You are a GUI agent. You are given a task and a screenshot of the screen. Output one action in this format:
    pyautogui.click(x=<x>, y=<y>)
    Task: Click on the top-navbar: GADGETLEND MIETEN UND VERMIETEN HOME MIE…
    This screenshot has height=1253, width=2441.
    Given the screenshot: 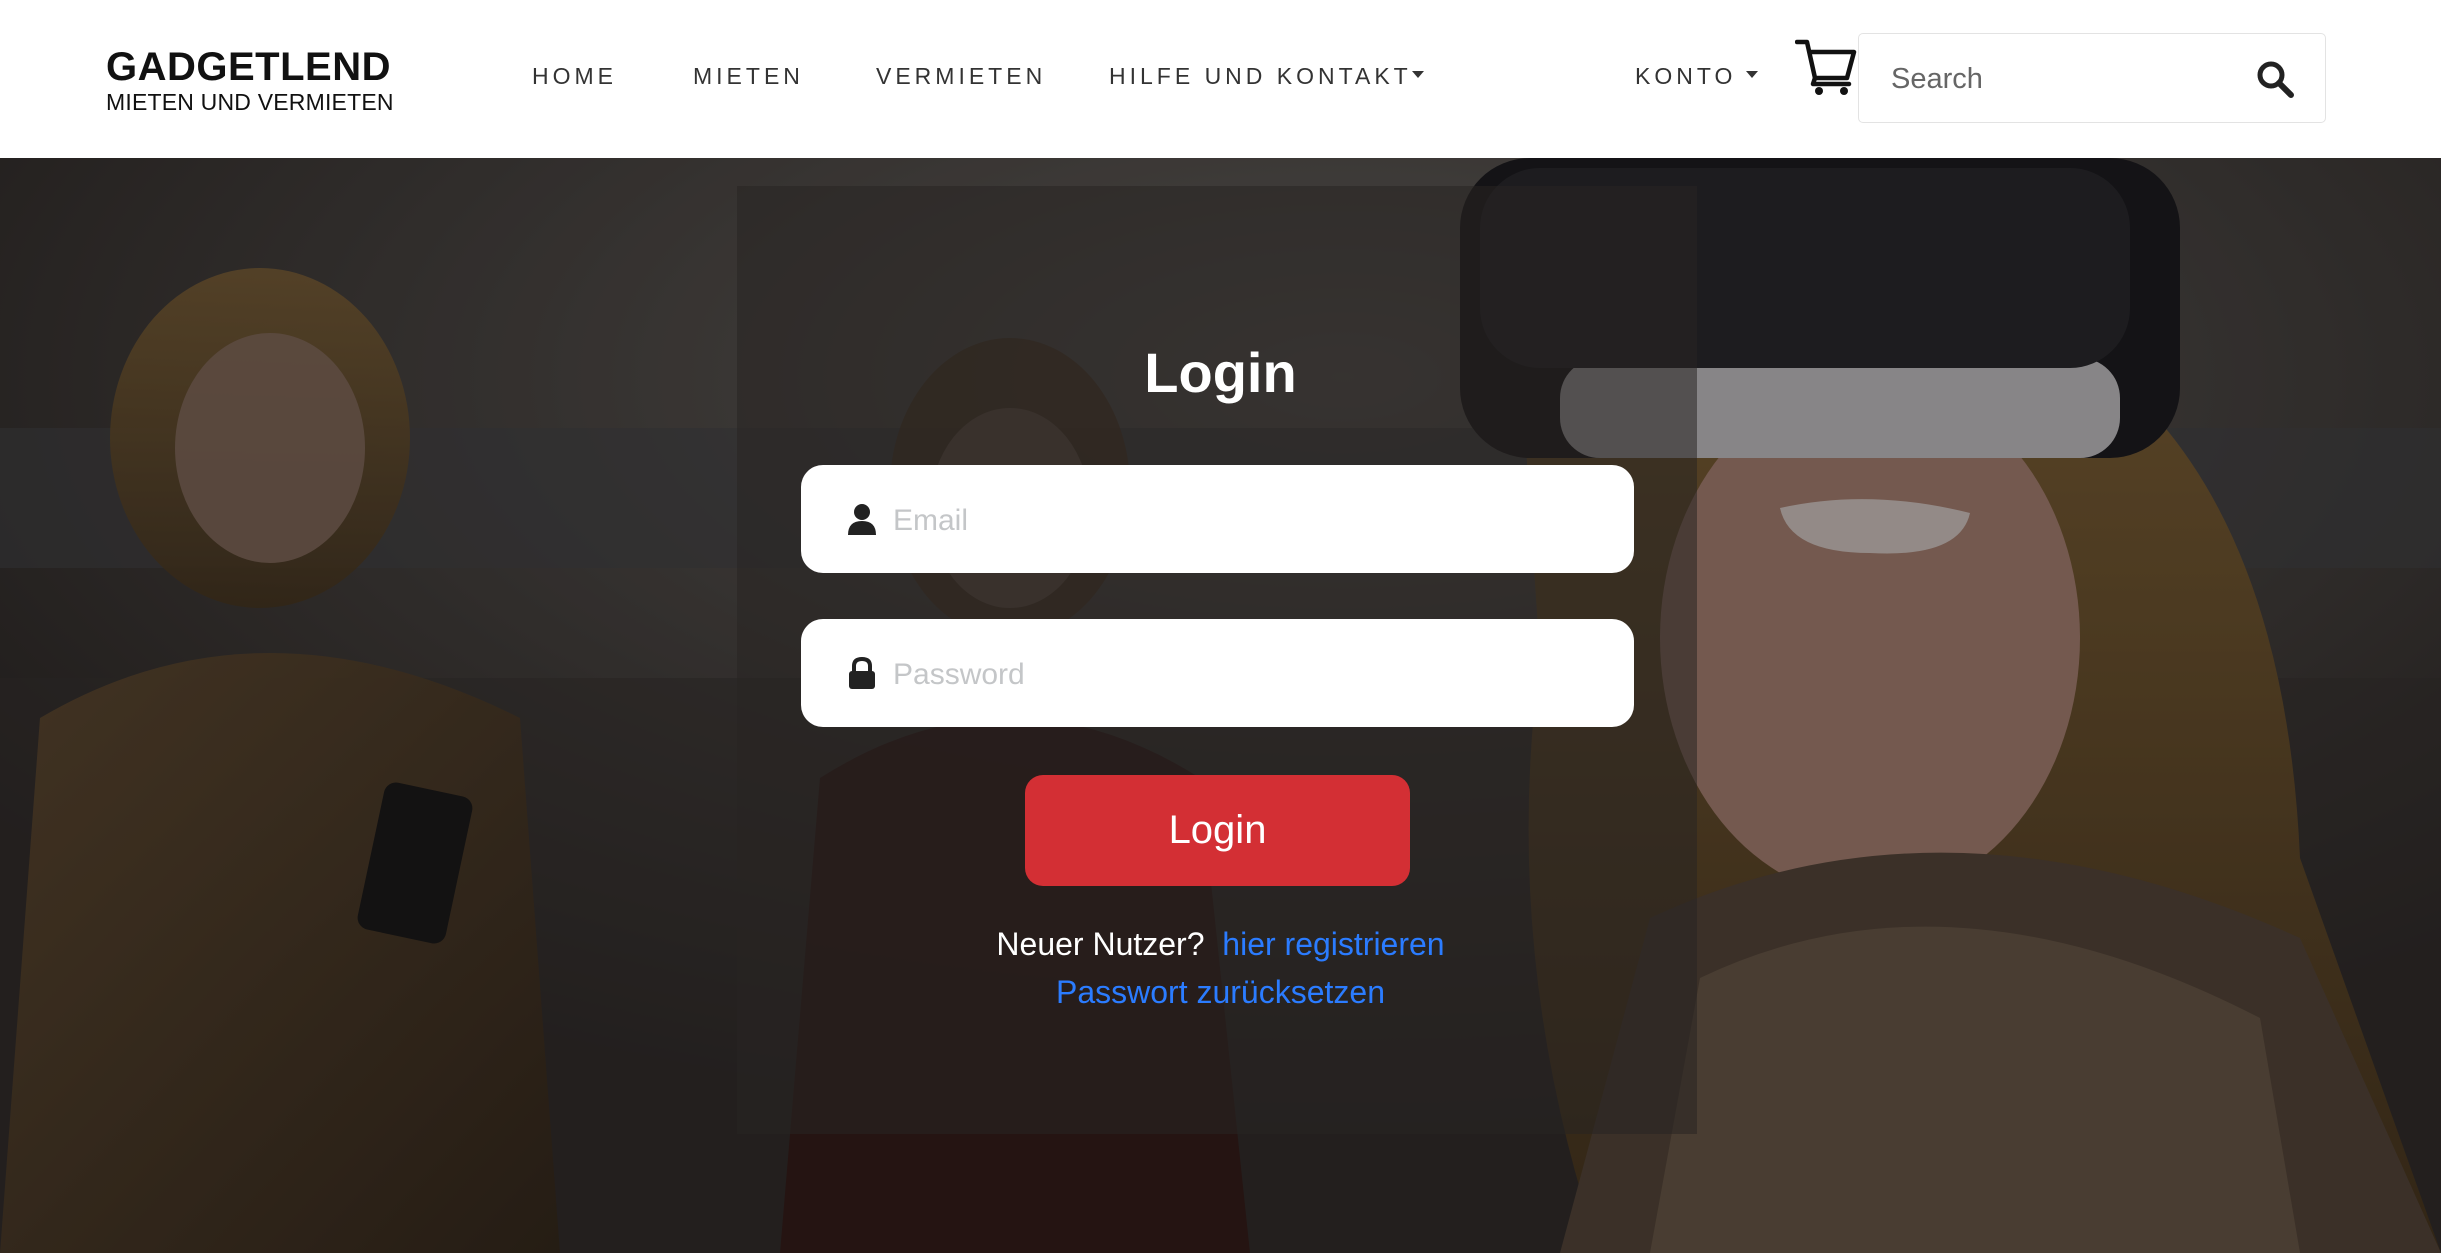 What is the action you would take?
    pyautogui.click(x=1220, y=79)
    